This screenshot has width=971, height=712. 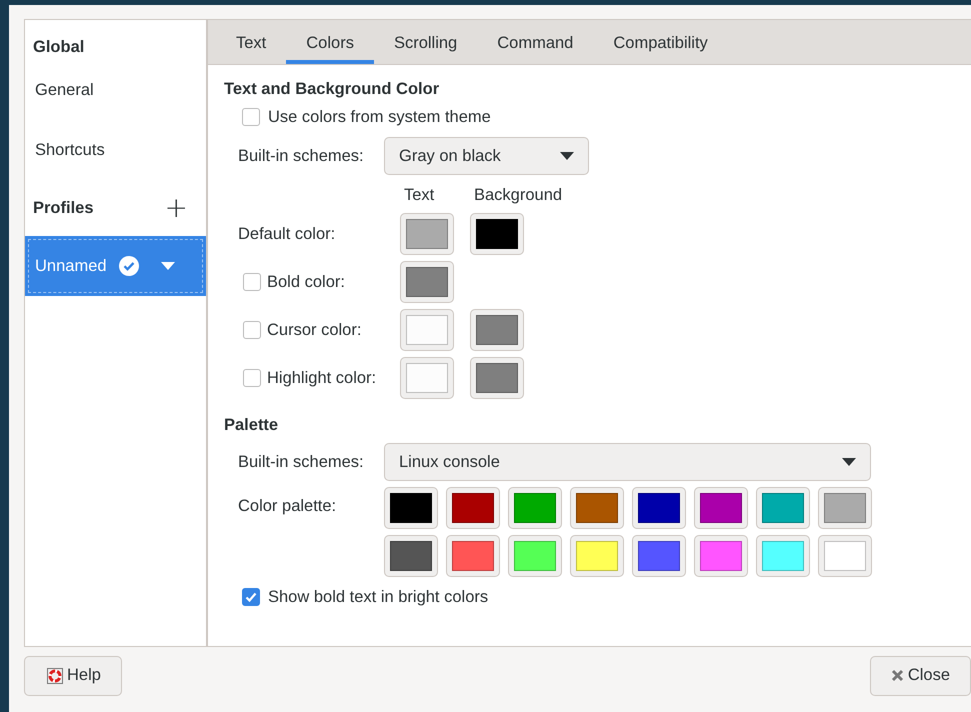 I want to click on field-label: Default color:, so click(x=287, y=234).